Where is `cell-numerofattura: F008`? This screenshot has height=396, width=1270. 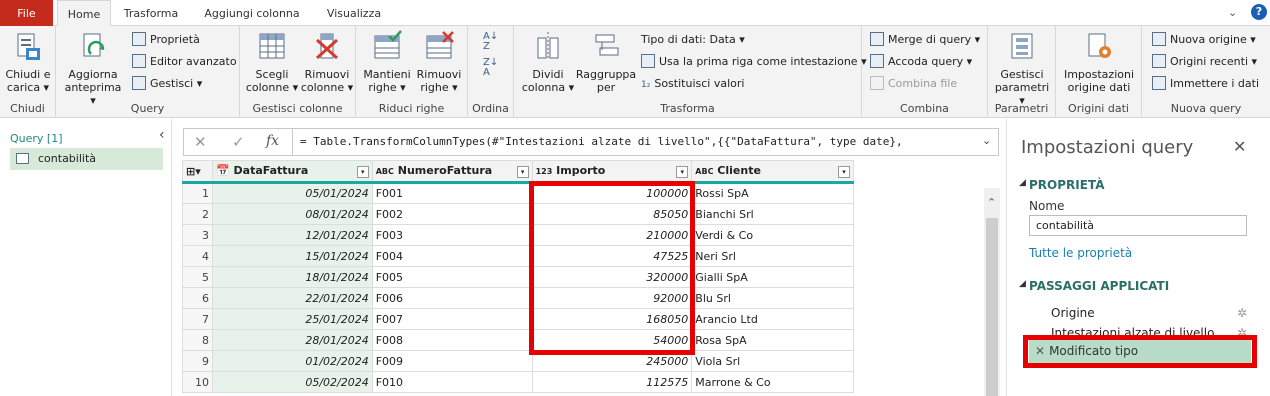 cell-numerofattura: F008 is located at coordinates (452, 340).